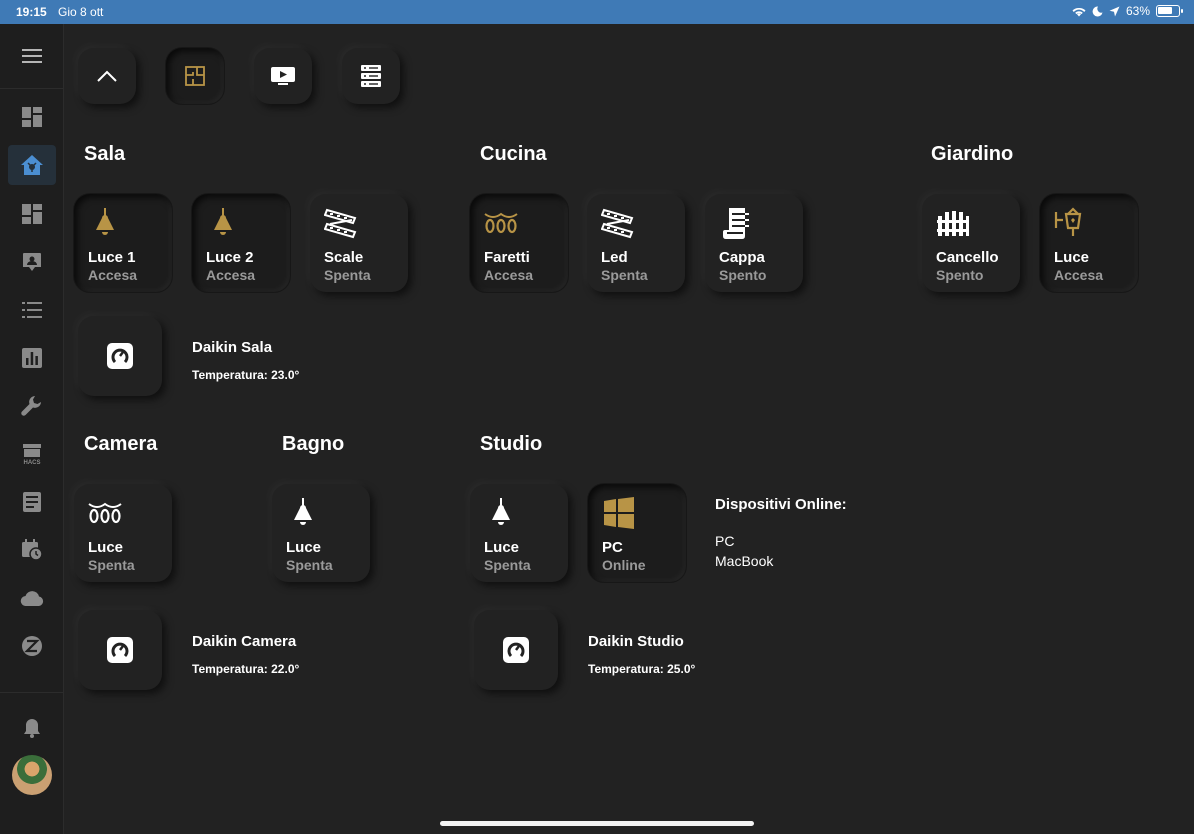 The width and height of the screenshot is (1194, 834). Describe the element at coordinates (32, 429) in the screenshot. I see `sidebar: HACS` at that location.